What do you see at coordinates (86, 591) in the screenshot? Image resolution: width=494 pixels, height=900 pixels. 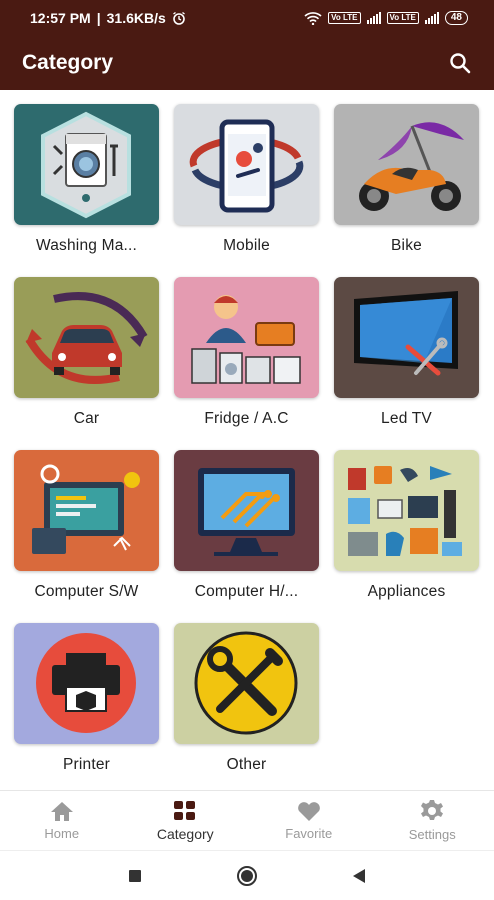 I see `category-label: Computer S/W` at bounding box center [86, 591].